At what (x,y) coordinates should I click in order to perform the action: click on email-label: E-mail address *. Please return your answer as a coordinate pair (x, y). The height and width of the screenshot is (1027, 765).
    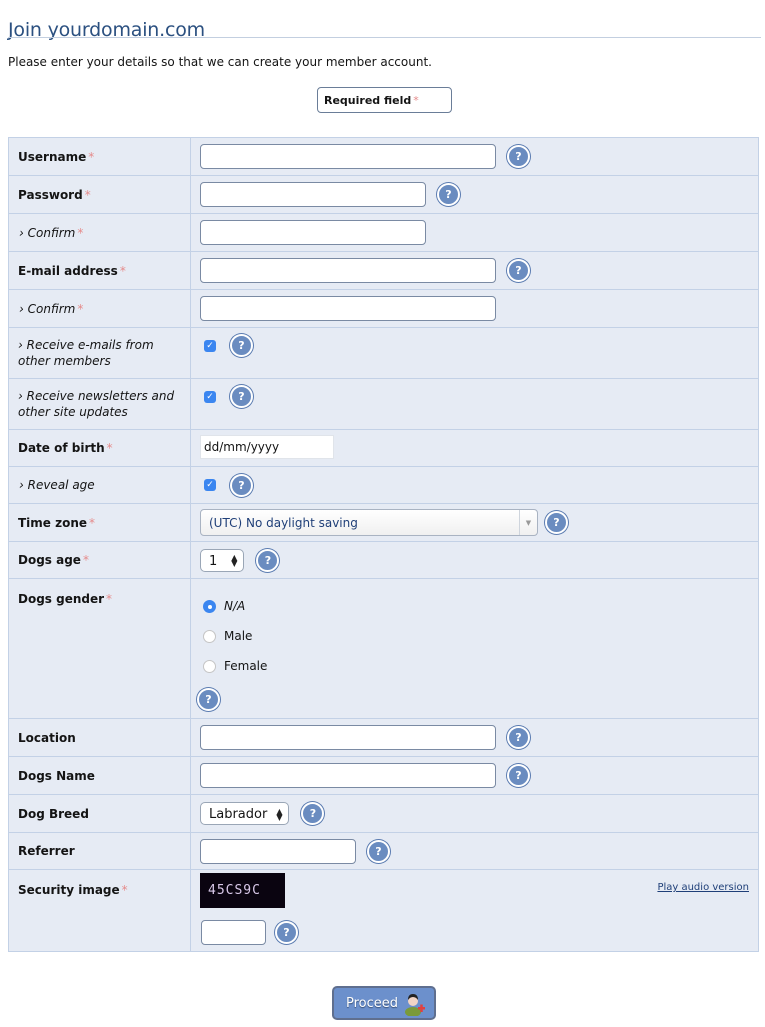
    Looking at the image, I should click on (99, 270).